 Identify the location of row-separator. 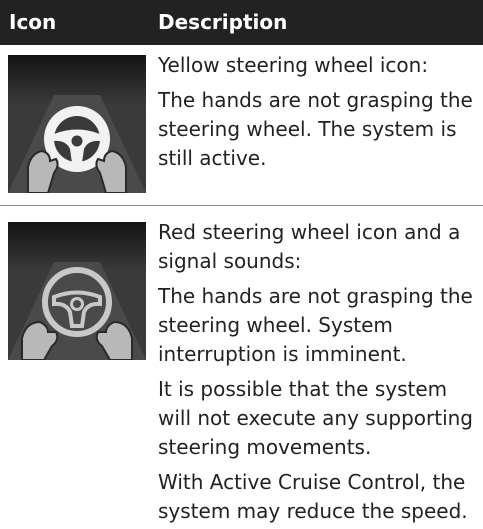
(241, 205).